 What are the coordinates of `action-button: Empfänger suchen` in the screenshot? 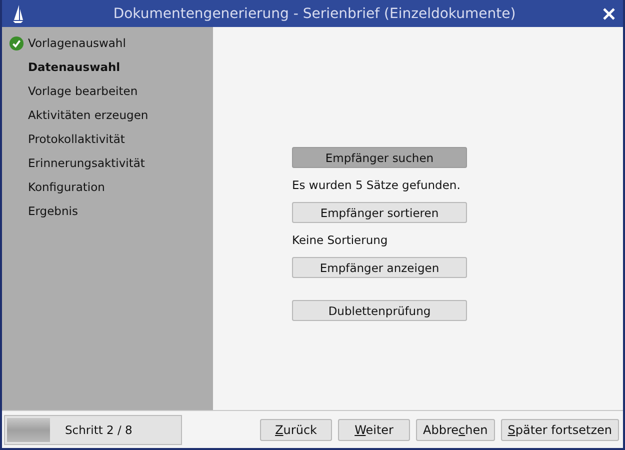 It's located at (379, 157).